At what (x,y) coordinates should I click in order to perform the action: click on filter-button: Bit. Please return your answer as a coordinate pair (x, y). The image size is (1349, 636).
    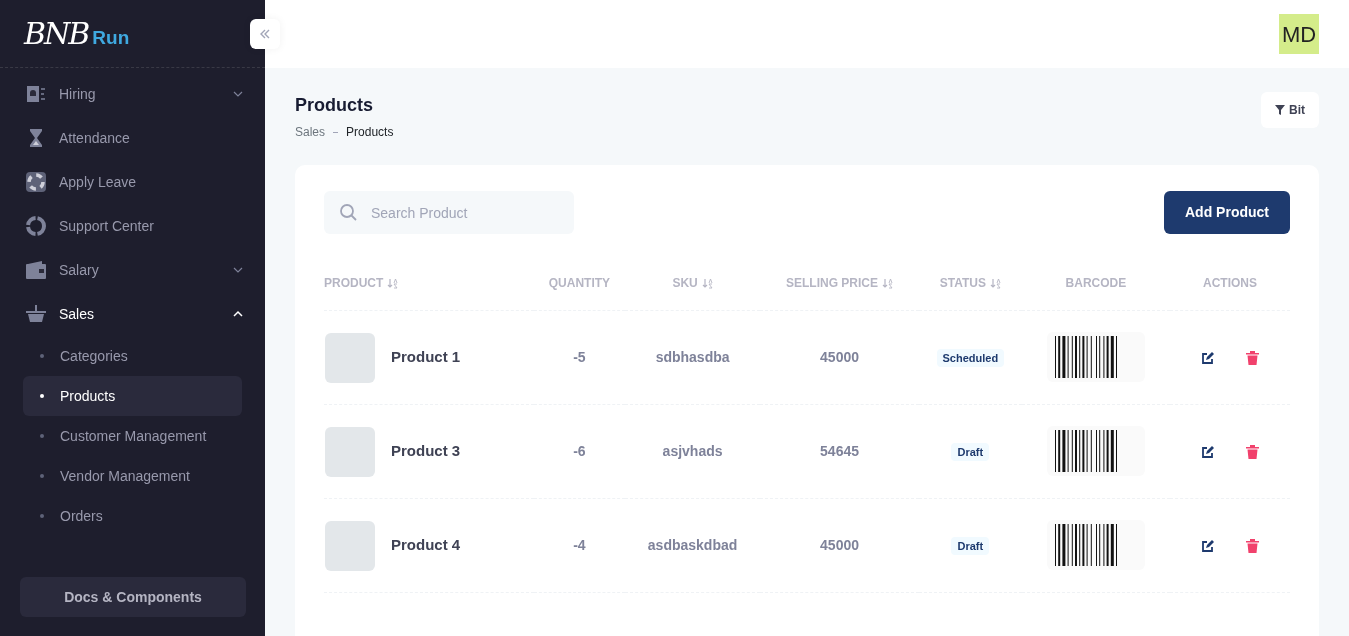
    Looking at the image, I should click on (1290, 110).